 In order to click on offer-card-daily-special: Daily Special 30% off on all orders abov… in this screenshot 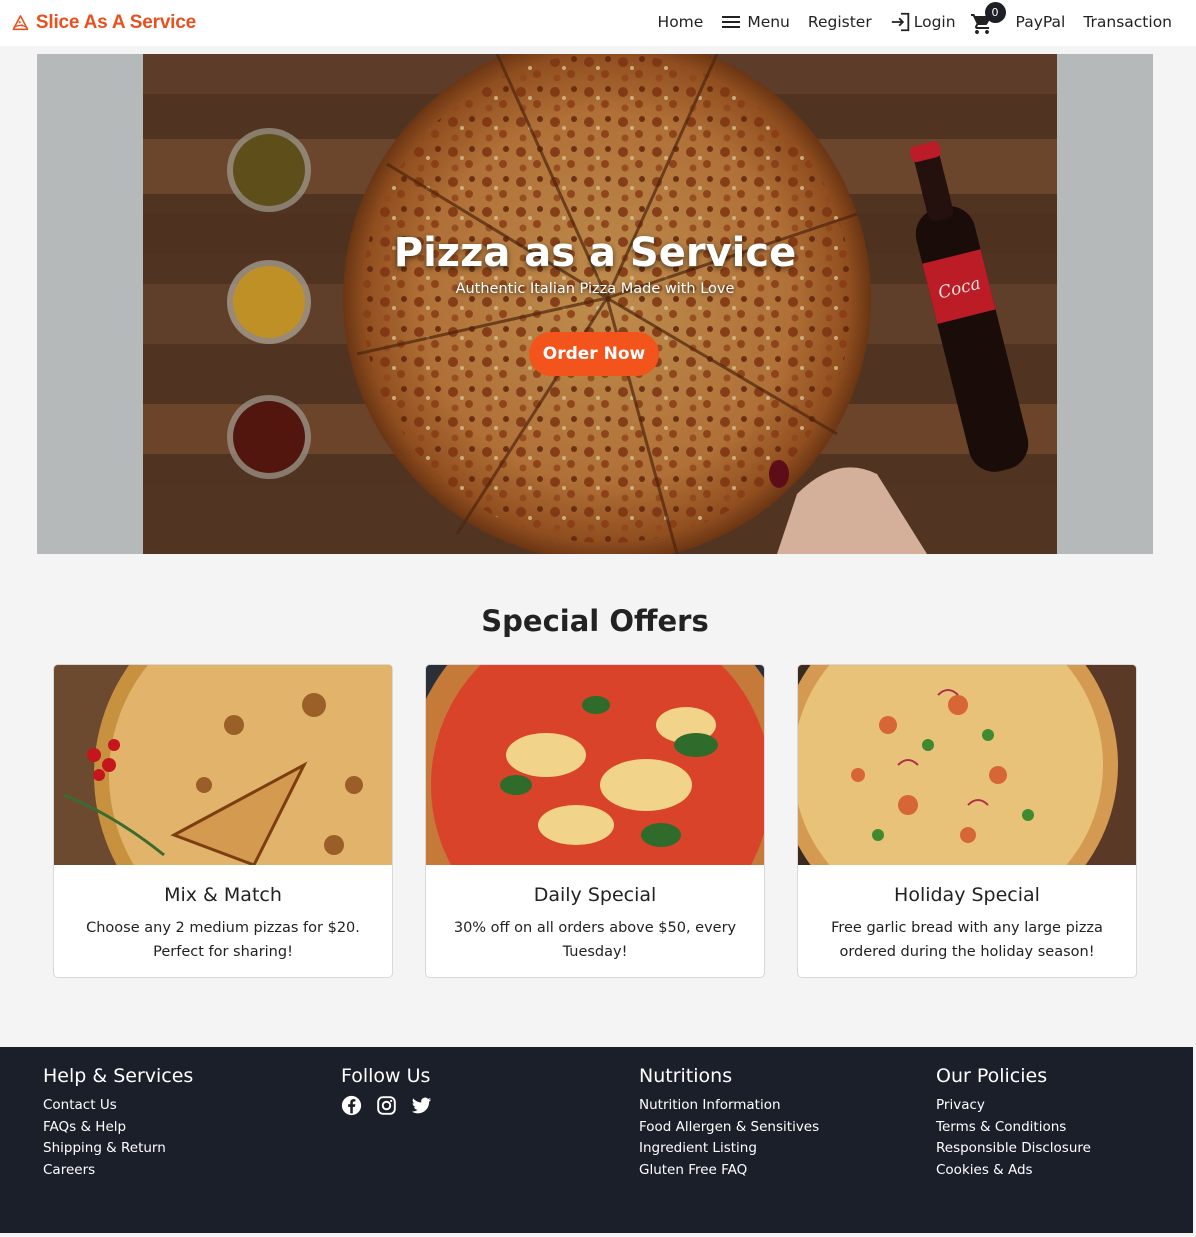, I will do `click(595, 821)`.